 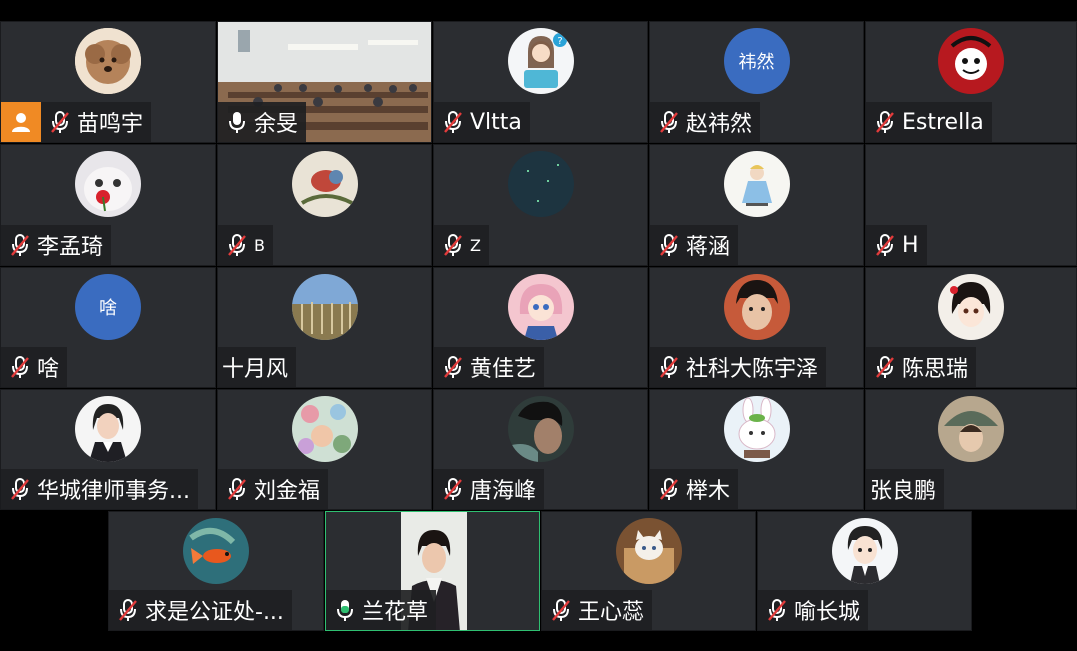 I want to click on participant-tile: 黄佳艺, so click(x=540, y=327).